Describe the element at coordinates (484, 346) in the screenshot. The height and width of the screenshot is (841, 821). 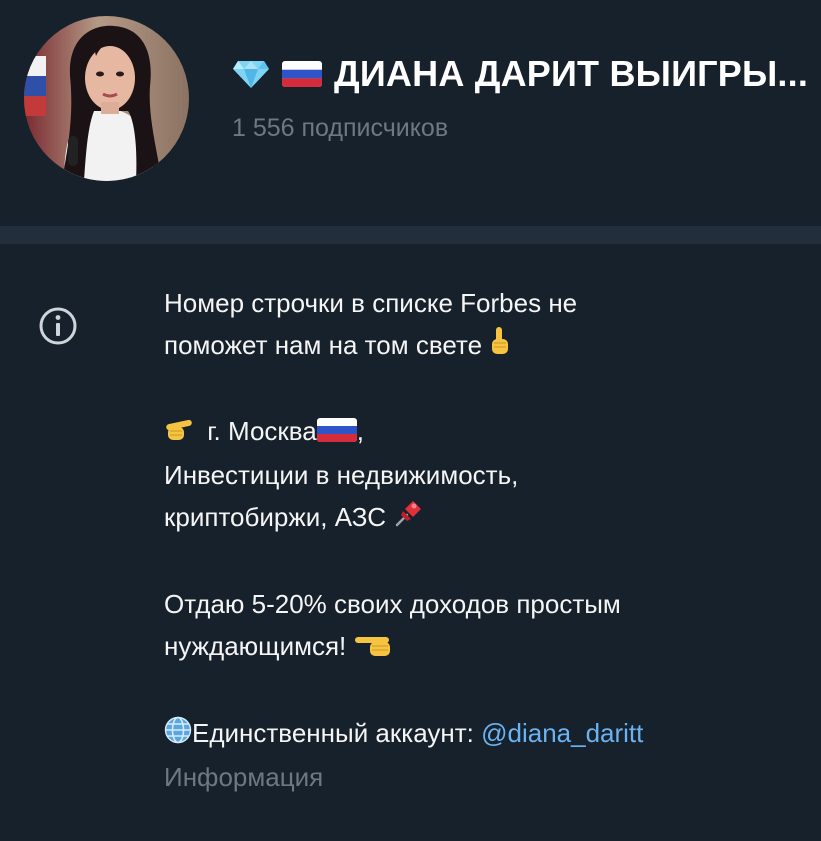
I see `description-line: поможет нам на том свете` at that location.